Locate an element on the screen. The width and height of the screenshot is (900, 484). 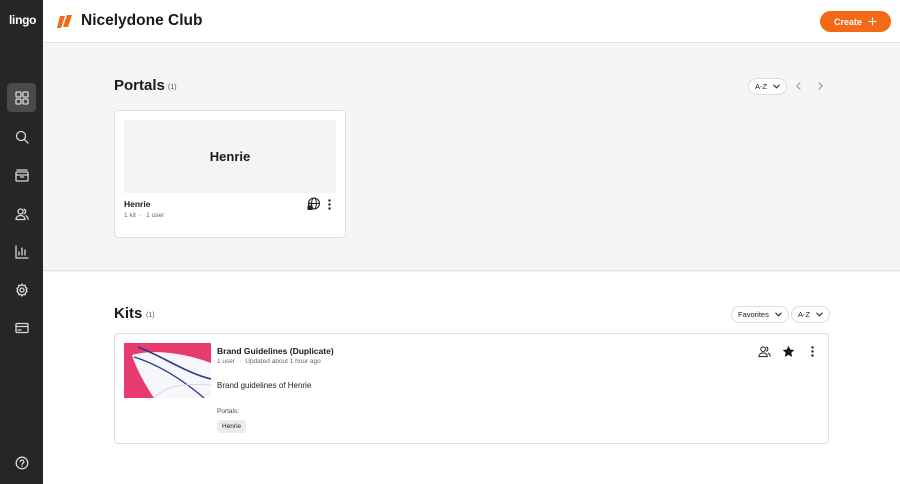
kit-description: Brand guidelines of Henrie is located at coordinates (264, 385).